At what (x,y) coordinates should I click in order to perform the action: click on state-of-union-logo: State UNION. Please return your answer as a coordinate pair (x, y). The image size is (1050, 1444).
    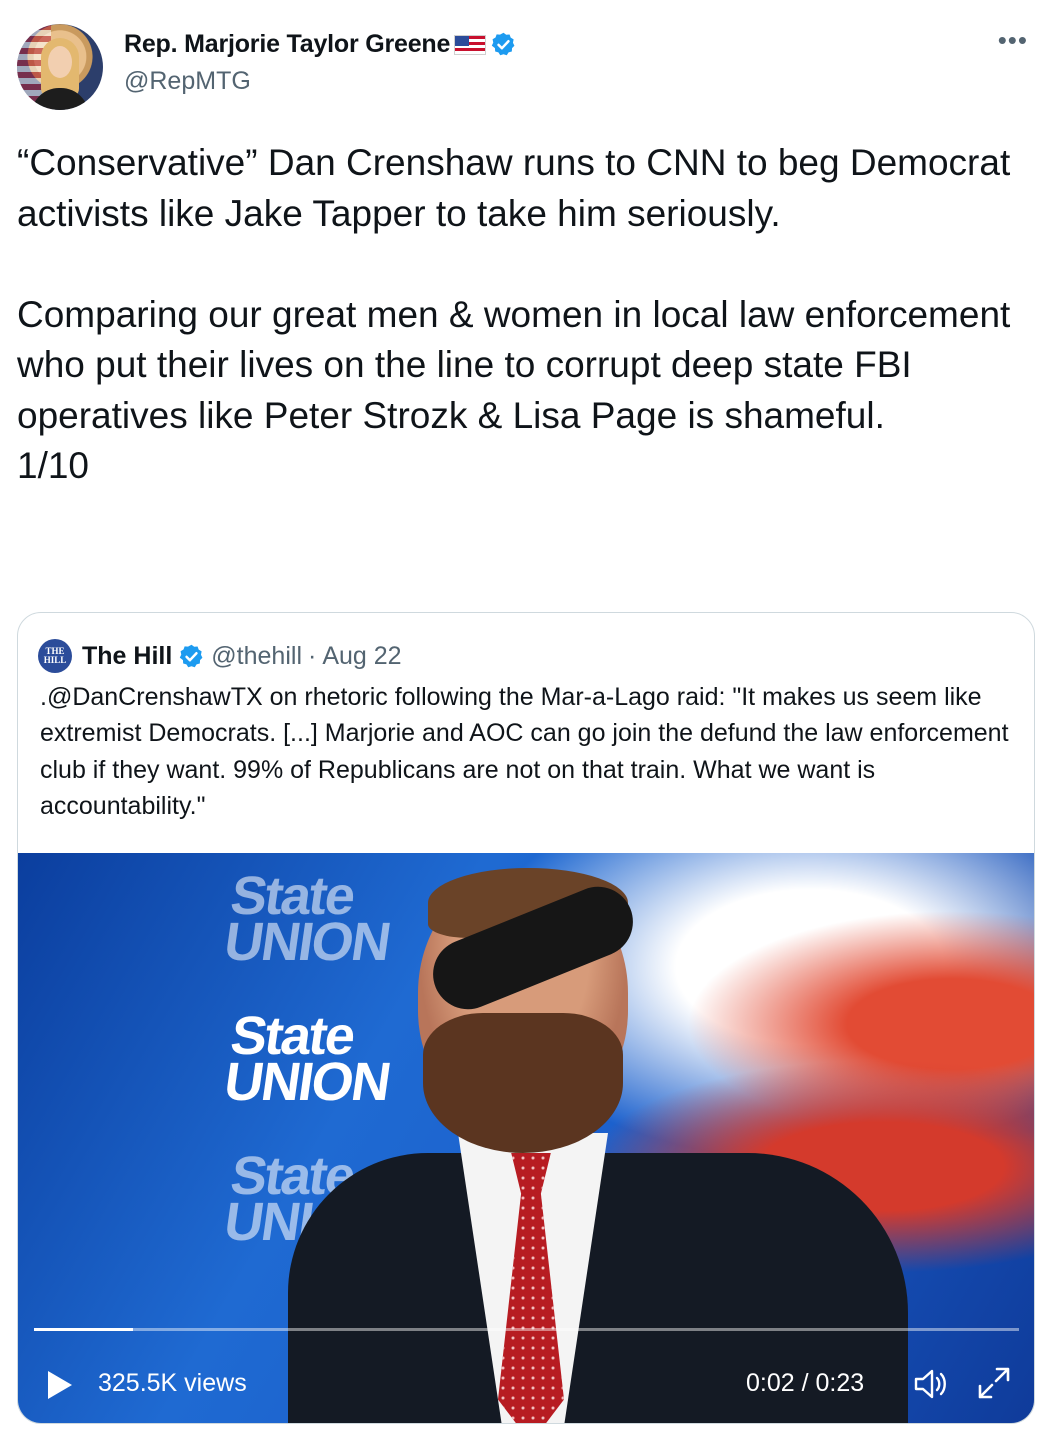
    Looking at the image, I should click on (309, 1059).